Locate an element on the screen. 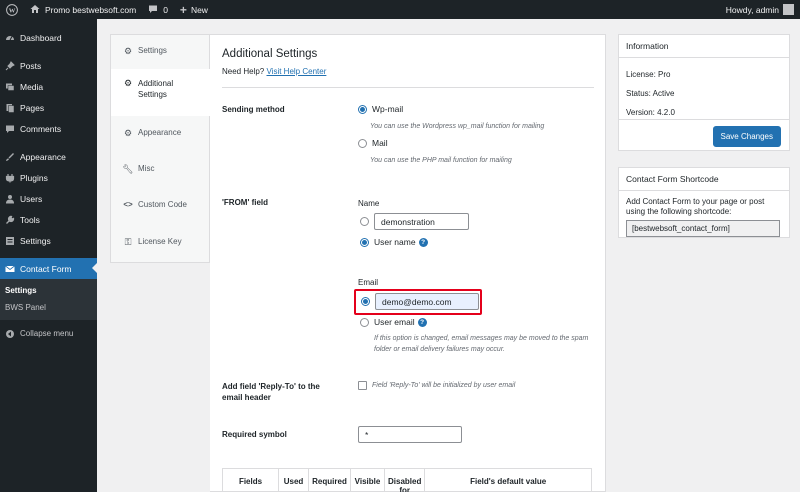 The height and width of the screenshot is (492, 800). name-title: Name is located at coordinates (369, 203).